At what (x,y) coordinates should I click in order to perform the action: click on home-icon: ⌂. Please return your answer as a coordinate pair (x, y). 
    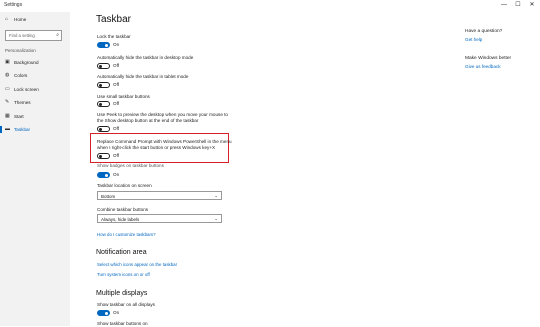
    Looking at the image, I should click on (7, 19).